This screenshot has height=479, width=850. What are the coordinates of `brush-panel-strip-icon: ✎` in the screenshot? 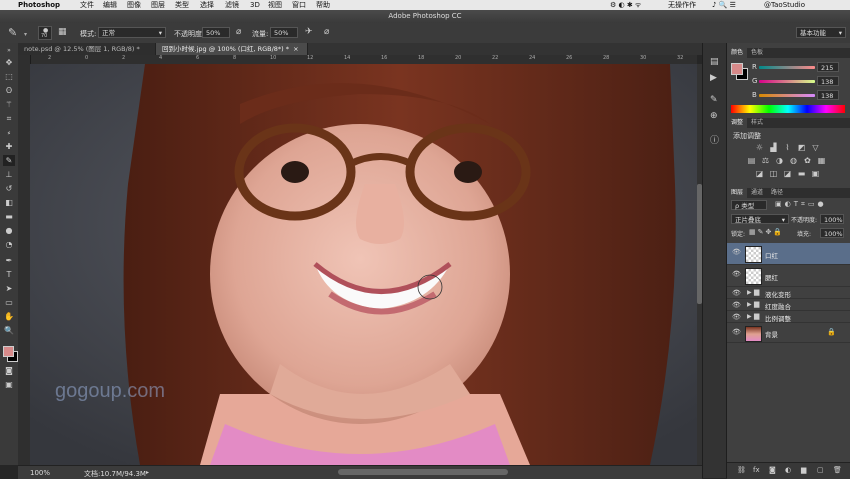 It's located at (714, 100).